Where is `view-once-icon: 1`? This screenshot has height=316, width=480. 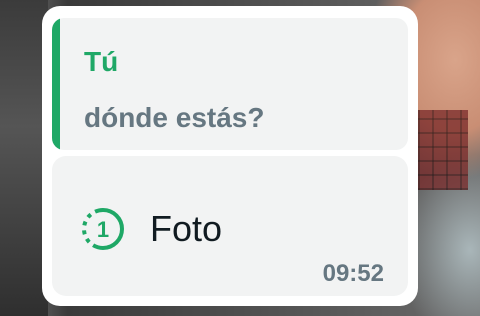
view-once-icon: 1 is located at coordinates (103, 229).